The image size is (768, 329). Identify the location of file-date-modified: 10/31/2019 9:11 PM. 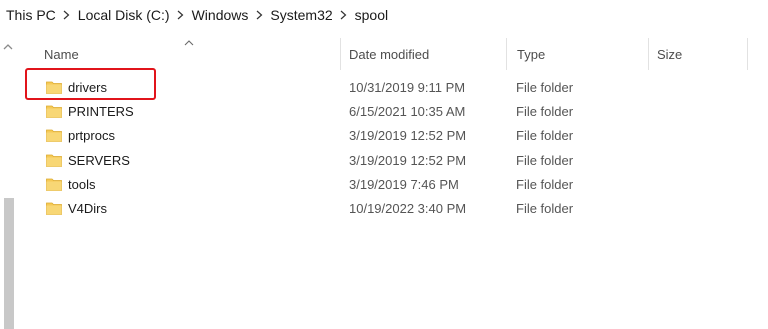
(407, 87).